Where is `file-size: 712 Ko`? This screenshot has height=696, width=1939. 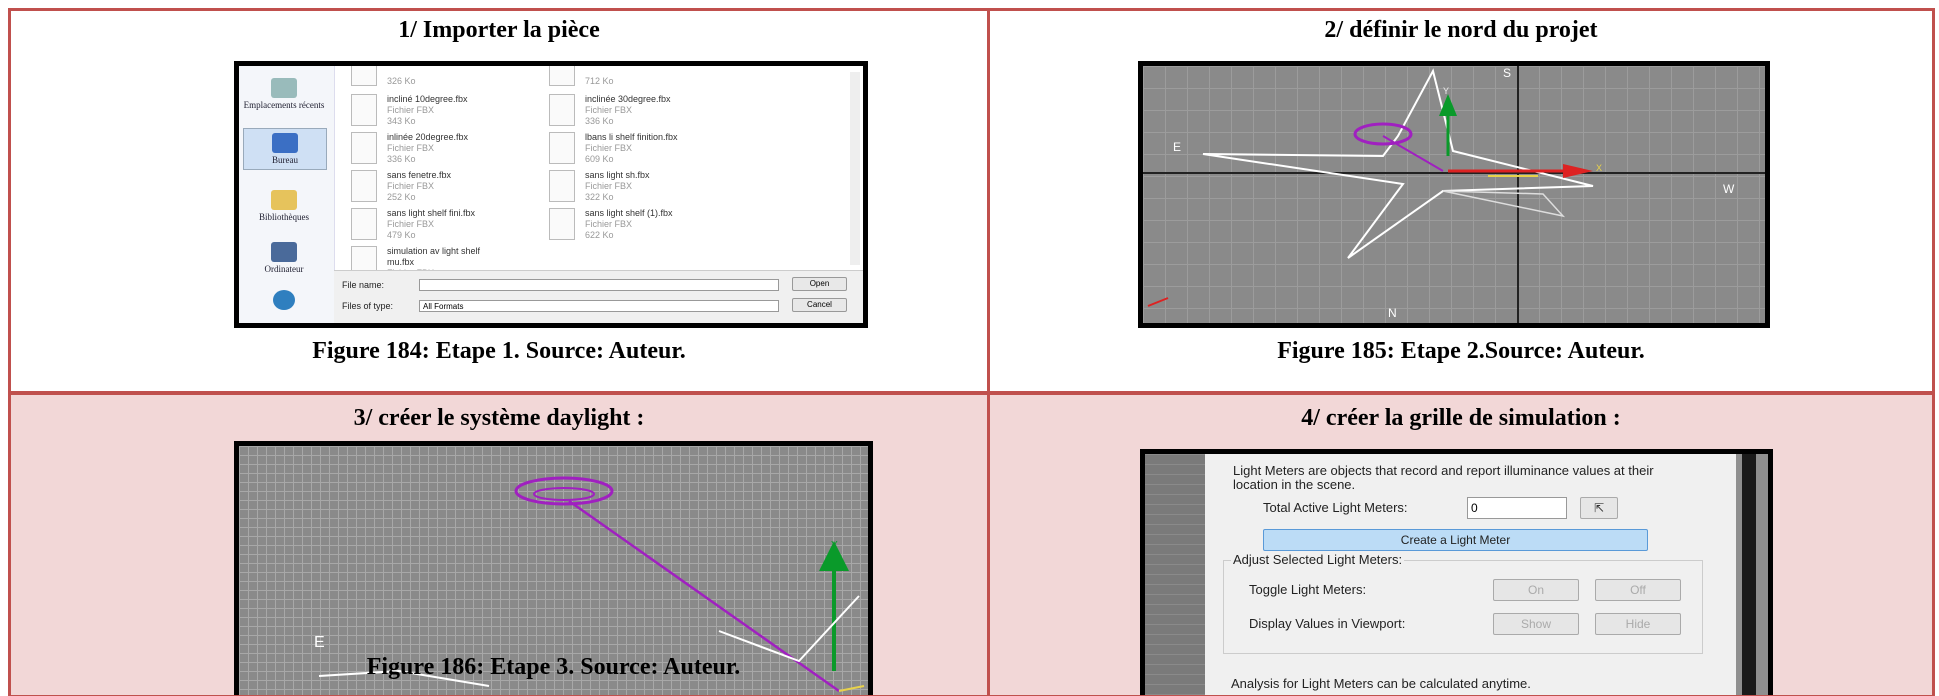
file-size: 712 Ko is located at coordinates (599, 81).